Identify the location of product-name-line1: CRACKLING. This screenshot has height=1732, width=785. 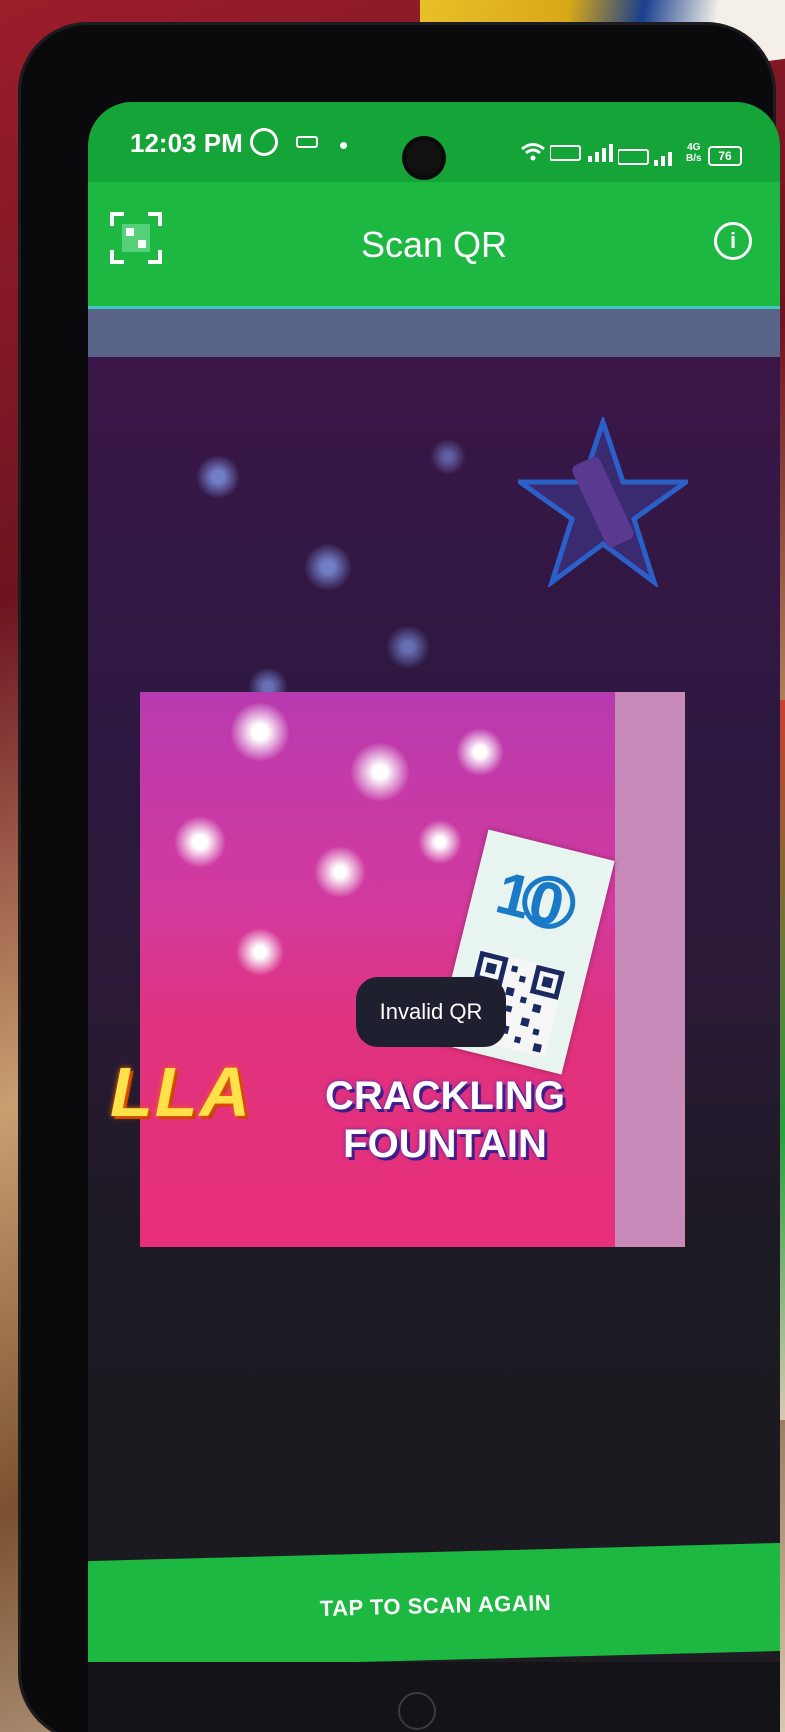
(445, 1096).